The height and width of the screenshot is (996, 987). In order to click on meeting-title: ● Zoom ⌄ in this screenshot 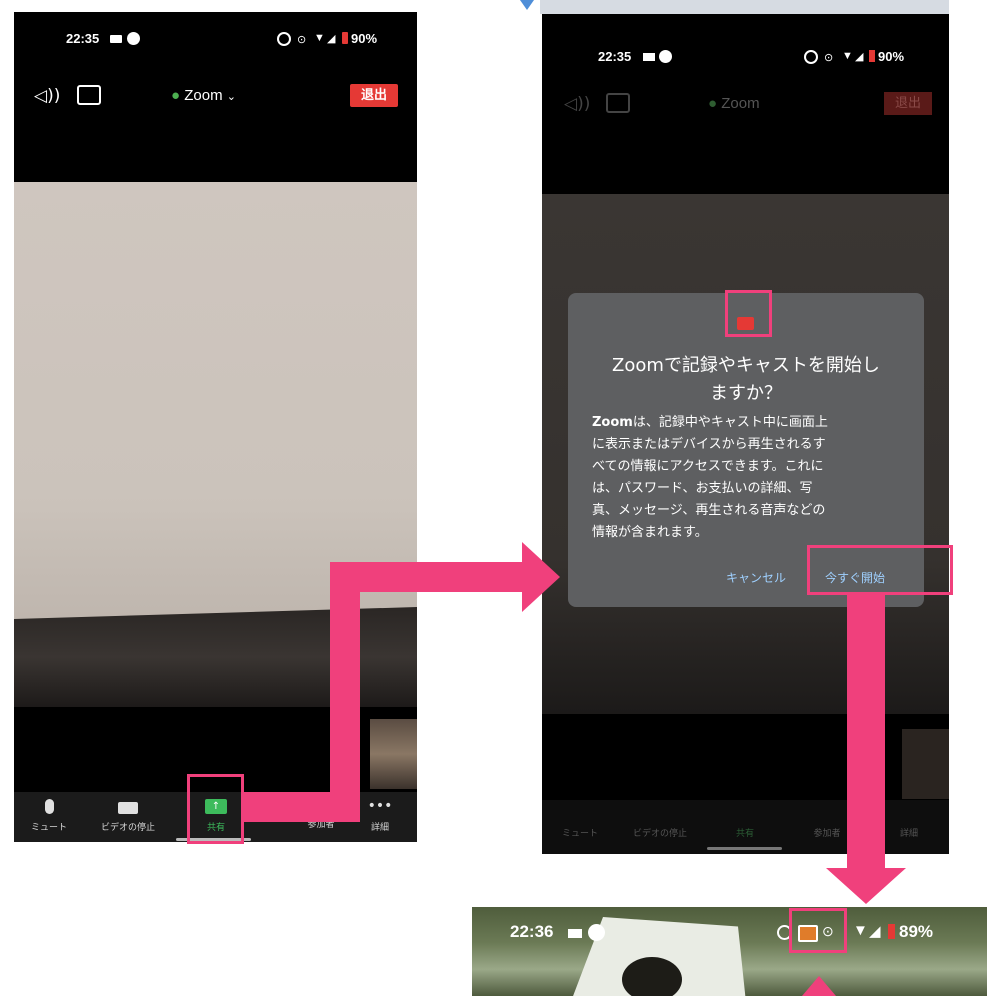, I will do `click(203, 95)`.